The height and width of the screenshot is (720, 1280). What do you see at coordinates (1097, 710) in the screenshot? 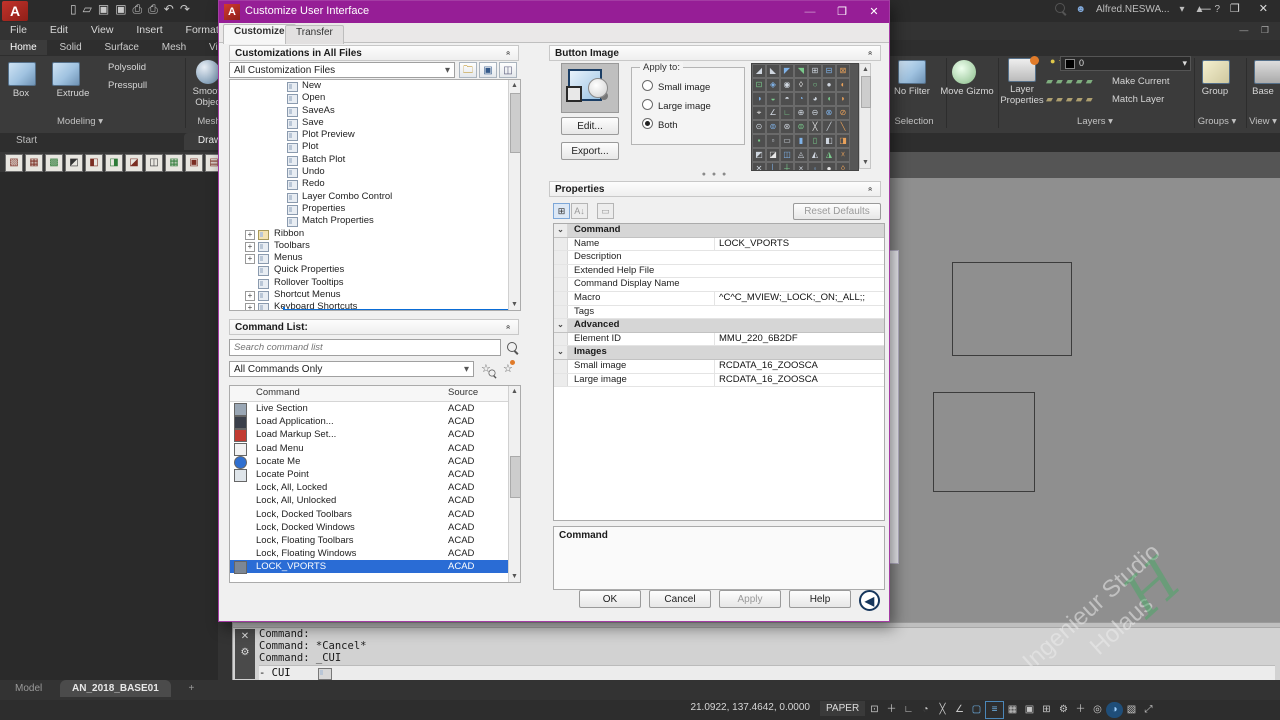
I see `icon: ◎` at bounding box center [1097, 710].